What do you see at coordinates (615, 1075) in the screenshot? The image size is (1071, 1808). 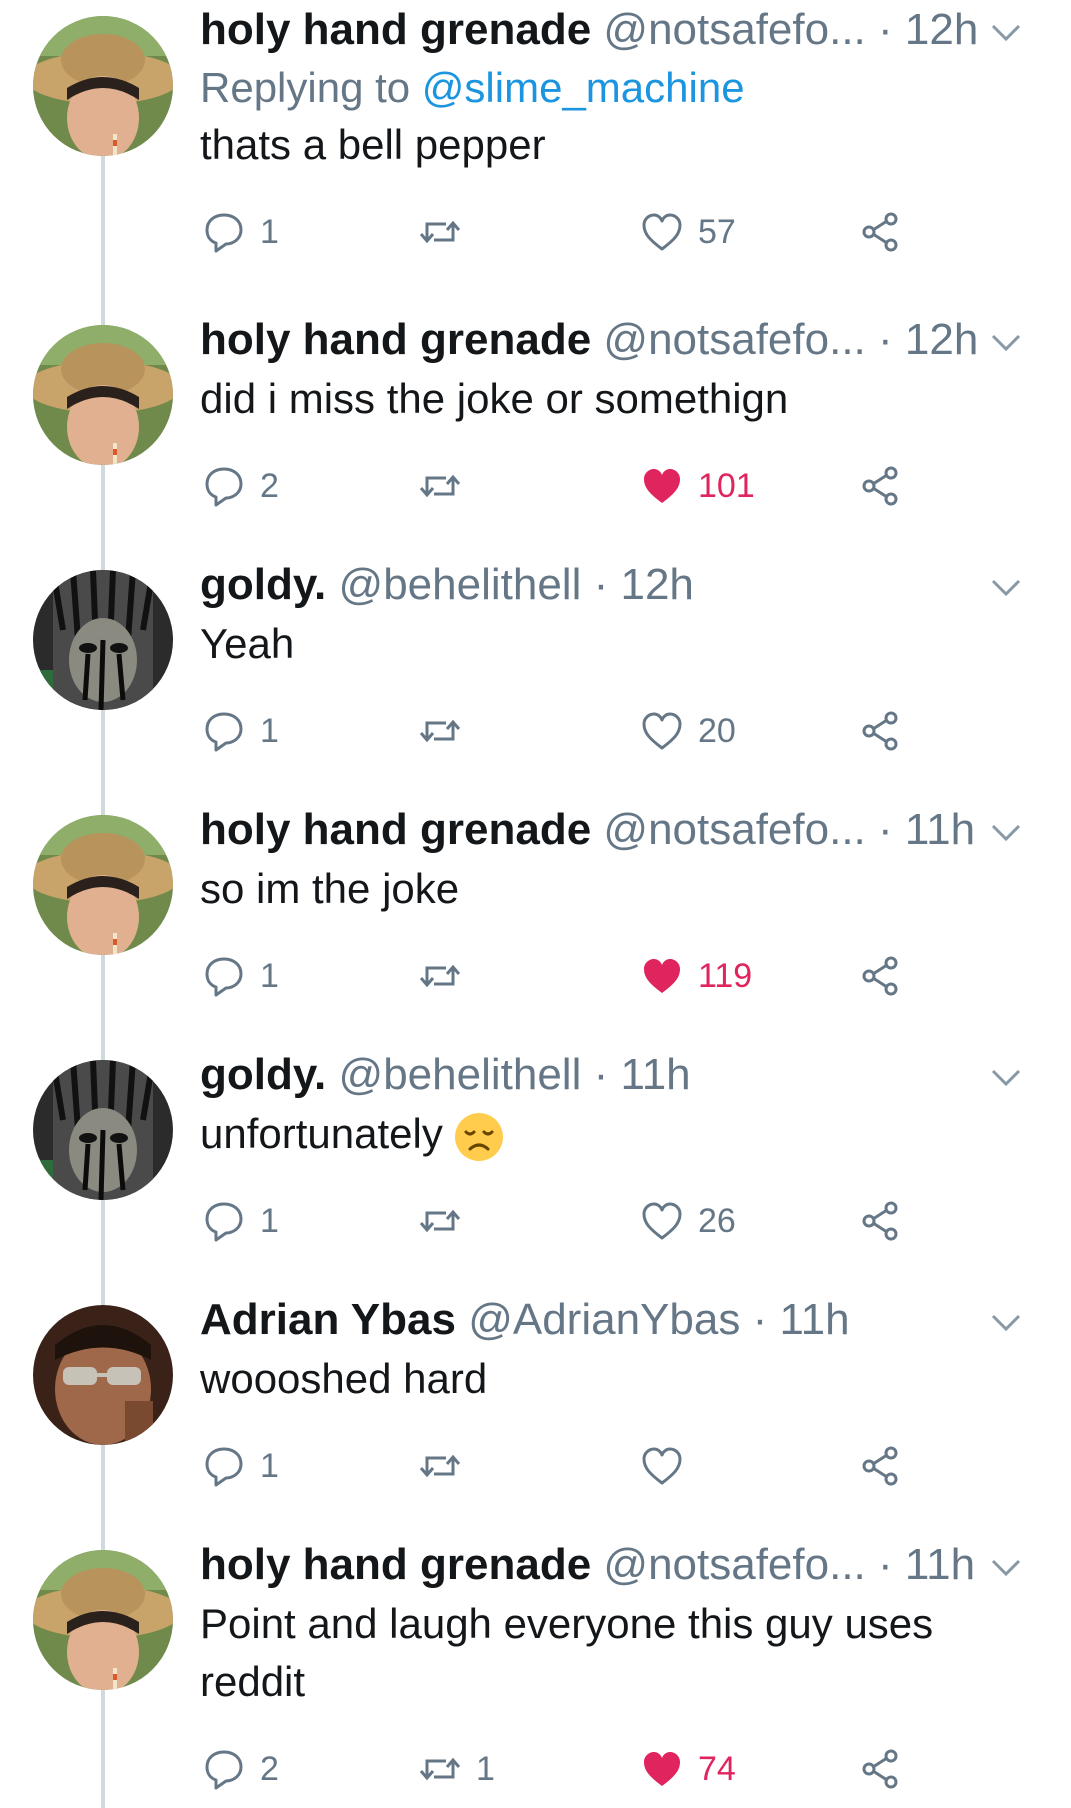 I see `tweet-header: goldy. @behelithell · 11h` at bounding box center [615, 1075].